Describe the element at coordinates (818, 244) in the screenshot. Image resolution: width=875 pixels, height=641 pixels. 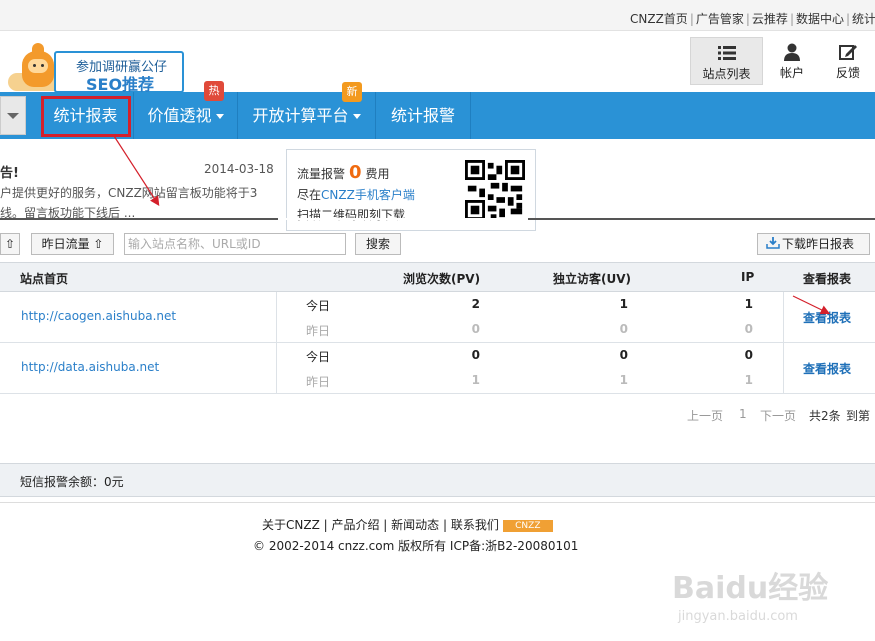
I see `download-label: 下载昨日报表` at that location.